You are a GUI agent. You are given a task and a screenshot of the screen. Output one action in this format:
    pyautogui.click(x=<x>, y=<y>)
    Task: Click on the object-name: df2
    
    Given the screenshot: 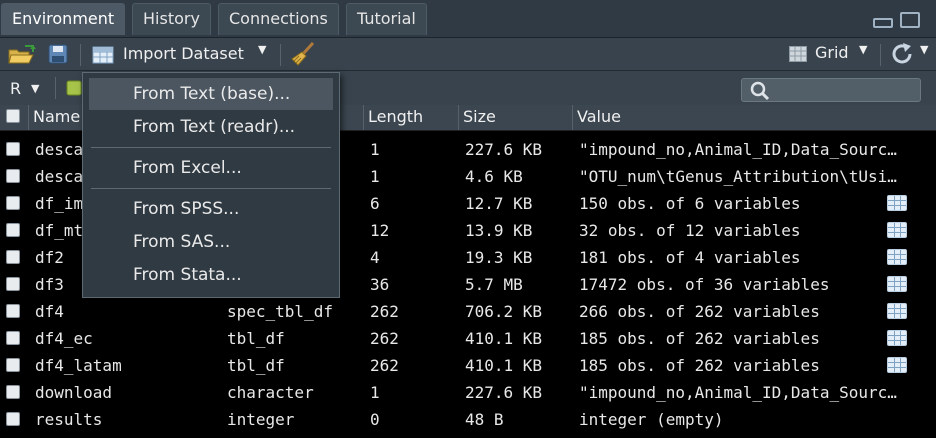 What is the action you would take?
    pyautogui.click(x=49, y=257)
    